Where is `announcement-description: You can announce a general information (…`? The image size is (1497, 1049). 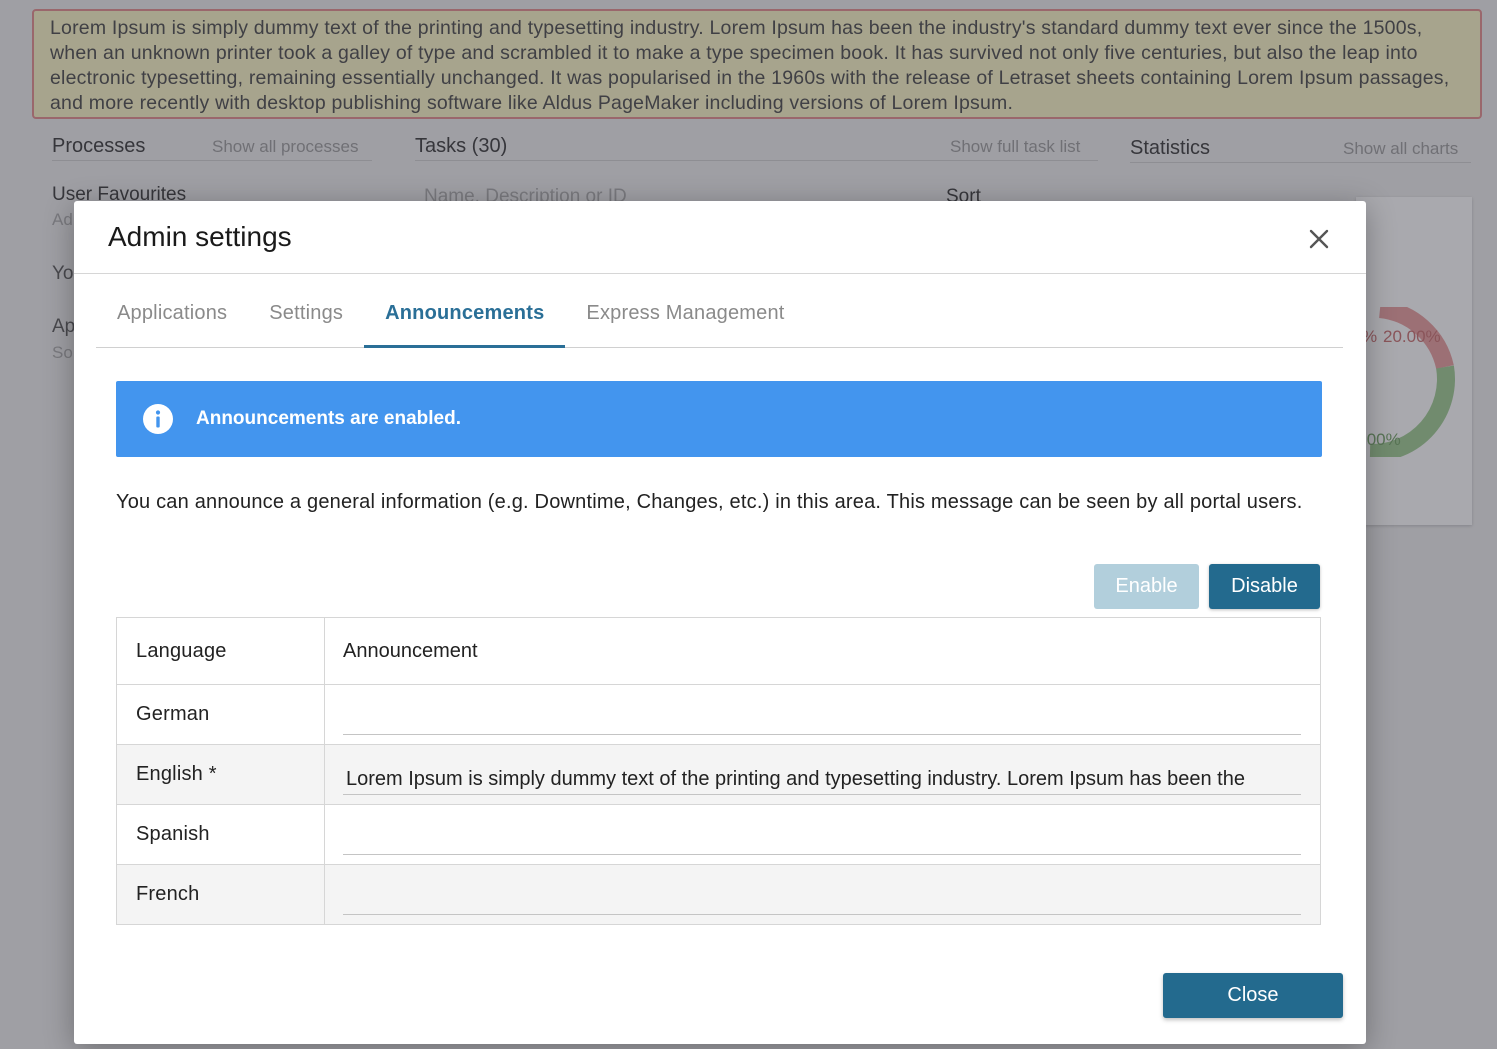 announcement-description: You can announce a general information (… is located at coordinates (709, 502).